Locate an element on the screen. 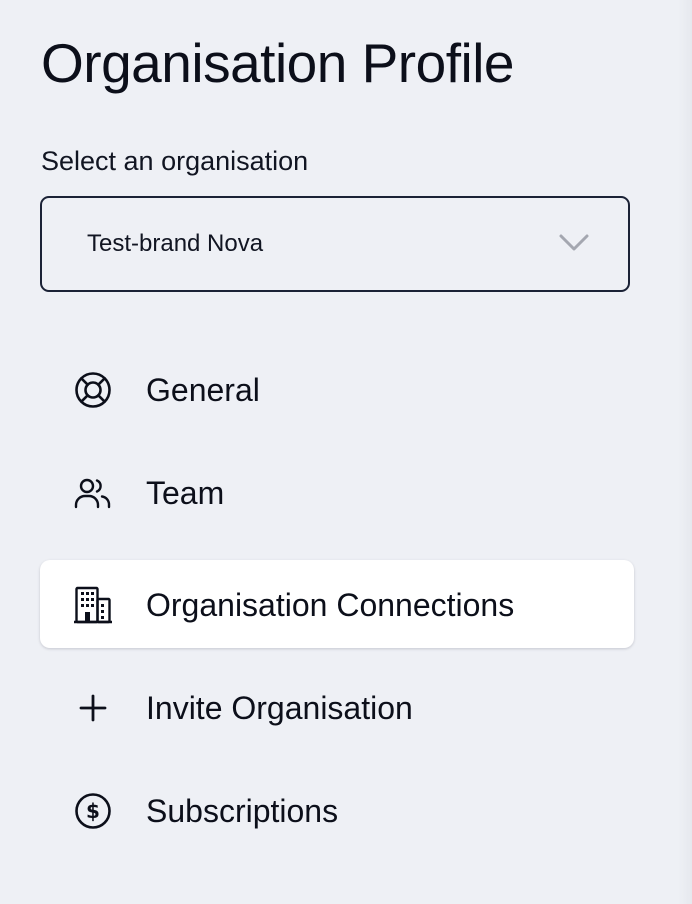  scroll-edge-shade is located at coordinates (685, 452).